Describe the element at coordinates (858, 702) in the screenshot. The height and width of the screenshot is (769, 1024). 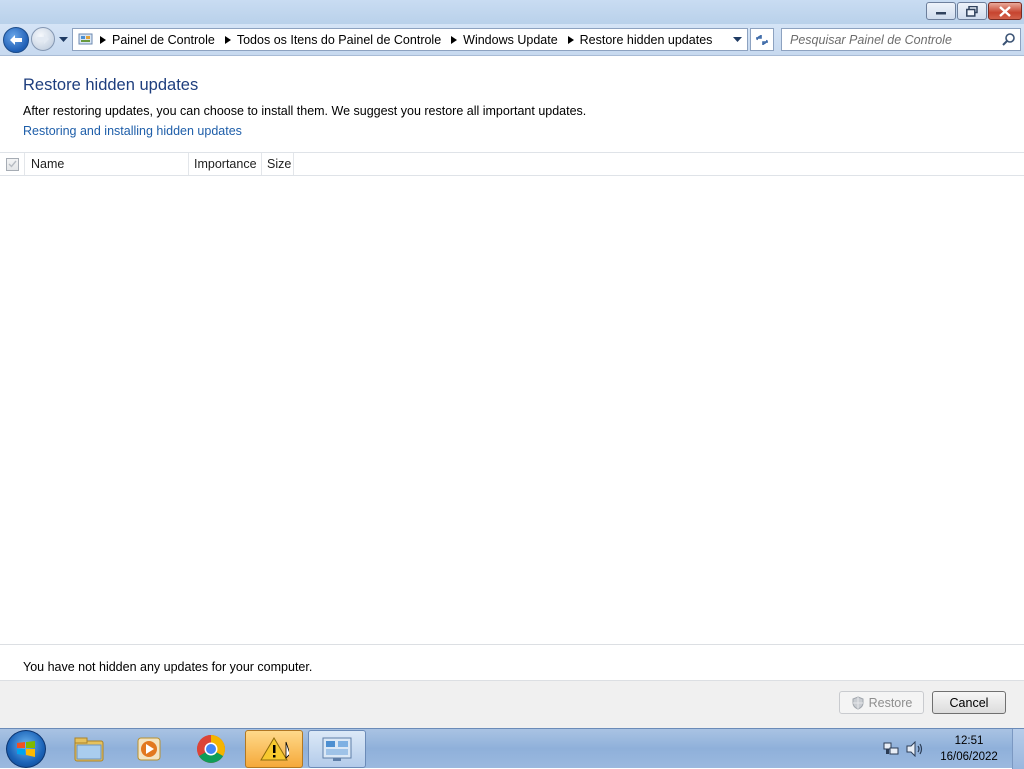
I see `shield-icon` at that location.